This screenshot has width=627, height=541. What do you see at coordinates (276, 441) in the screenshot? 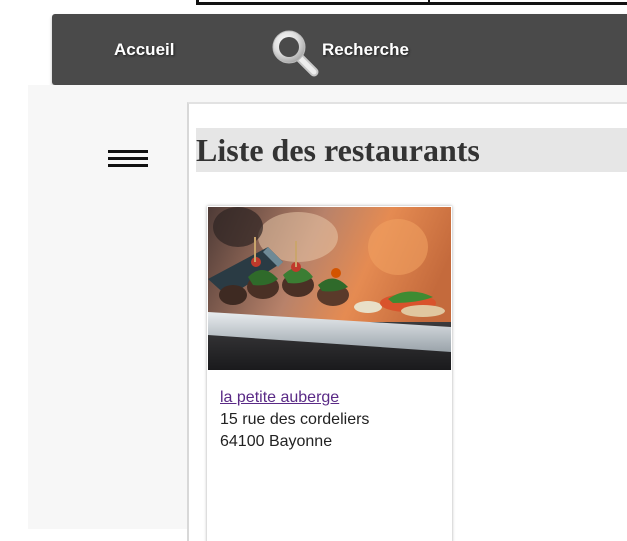
I see `restaurant-city: 64100 Bayonne` at bounding box center [276, 441].